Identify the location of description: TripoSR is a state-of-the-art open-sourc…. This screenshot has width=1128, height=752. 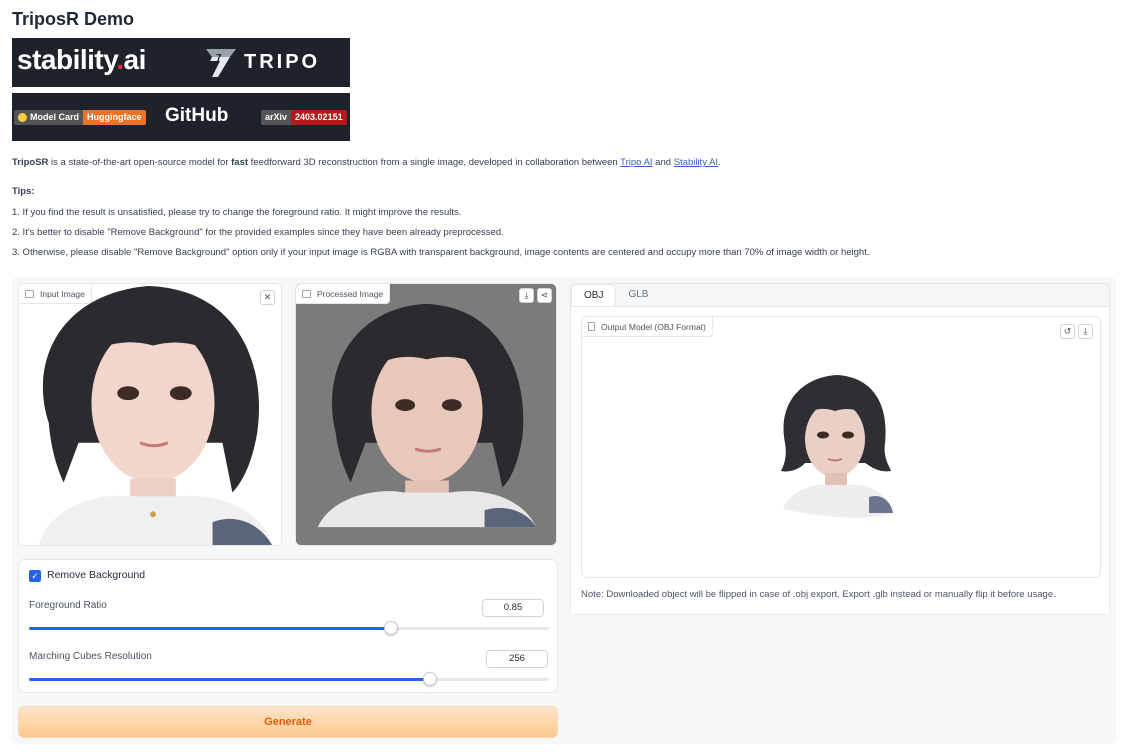
(366, 162).